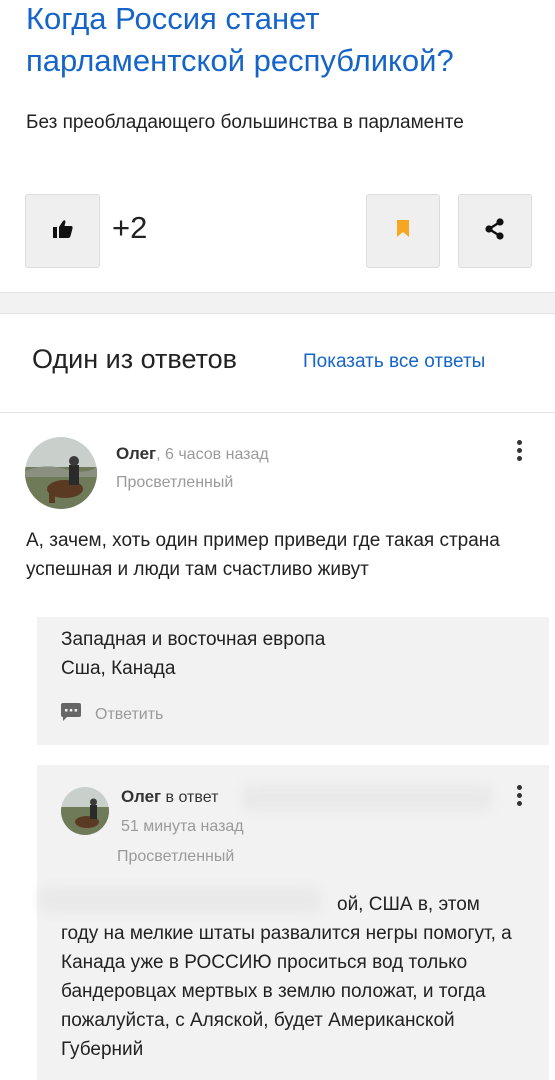 This screenshot has width=555, height=1080. I want to click on share-button, so click(495, 231).